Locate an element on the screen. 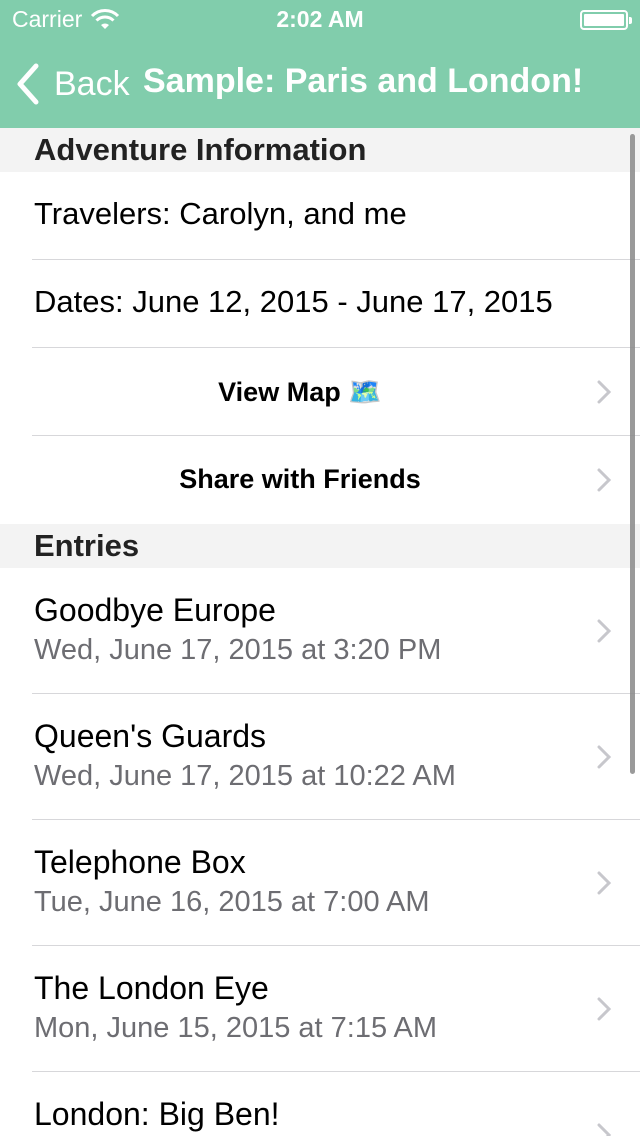 This screenshot has height=1136, width=640. status-time: 2:02 AM is located at coordinates (320, 19).